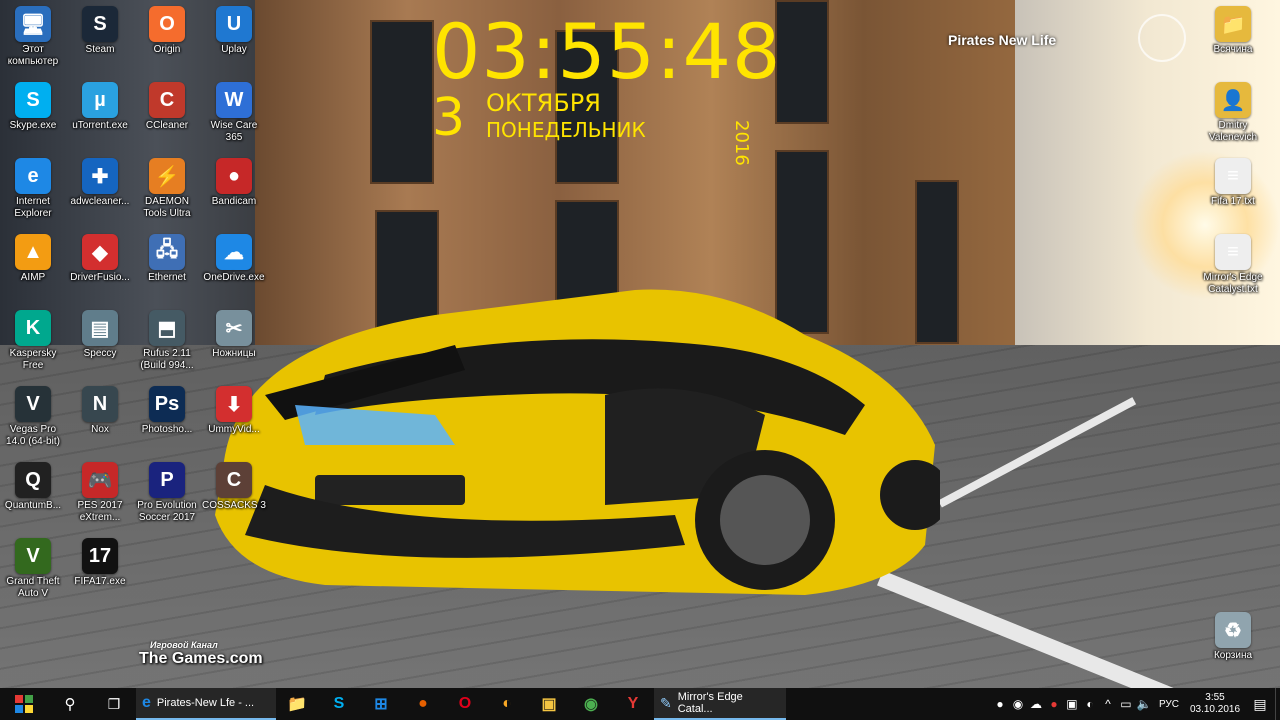  I want to click on tray-app-icon: ●, so click(1000, 704).